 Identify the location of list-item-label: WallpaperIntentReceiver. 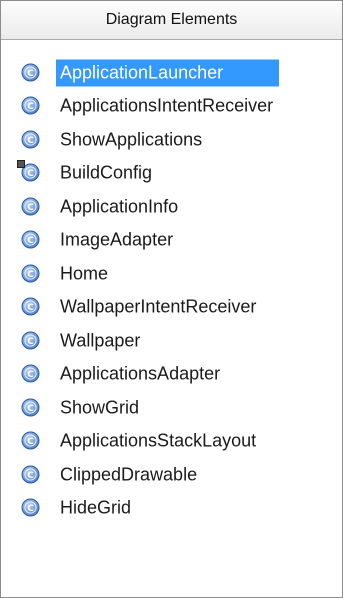
(158, 306).